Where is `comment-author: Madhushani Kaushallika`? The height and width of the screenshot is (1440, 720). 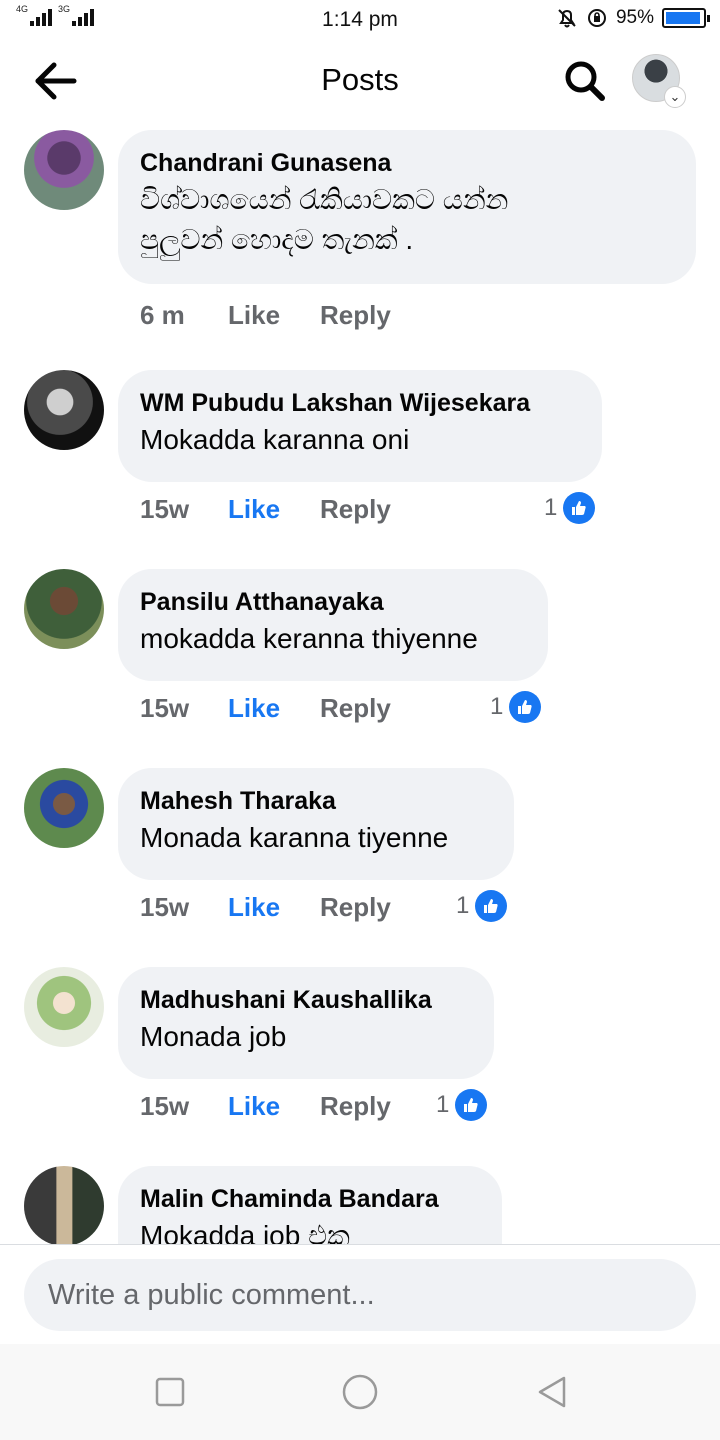 comment-author: Madhushani Kaushallika is located at coordinates (306, 1000).